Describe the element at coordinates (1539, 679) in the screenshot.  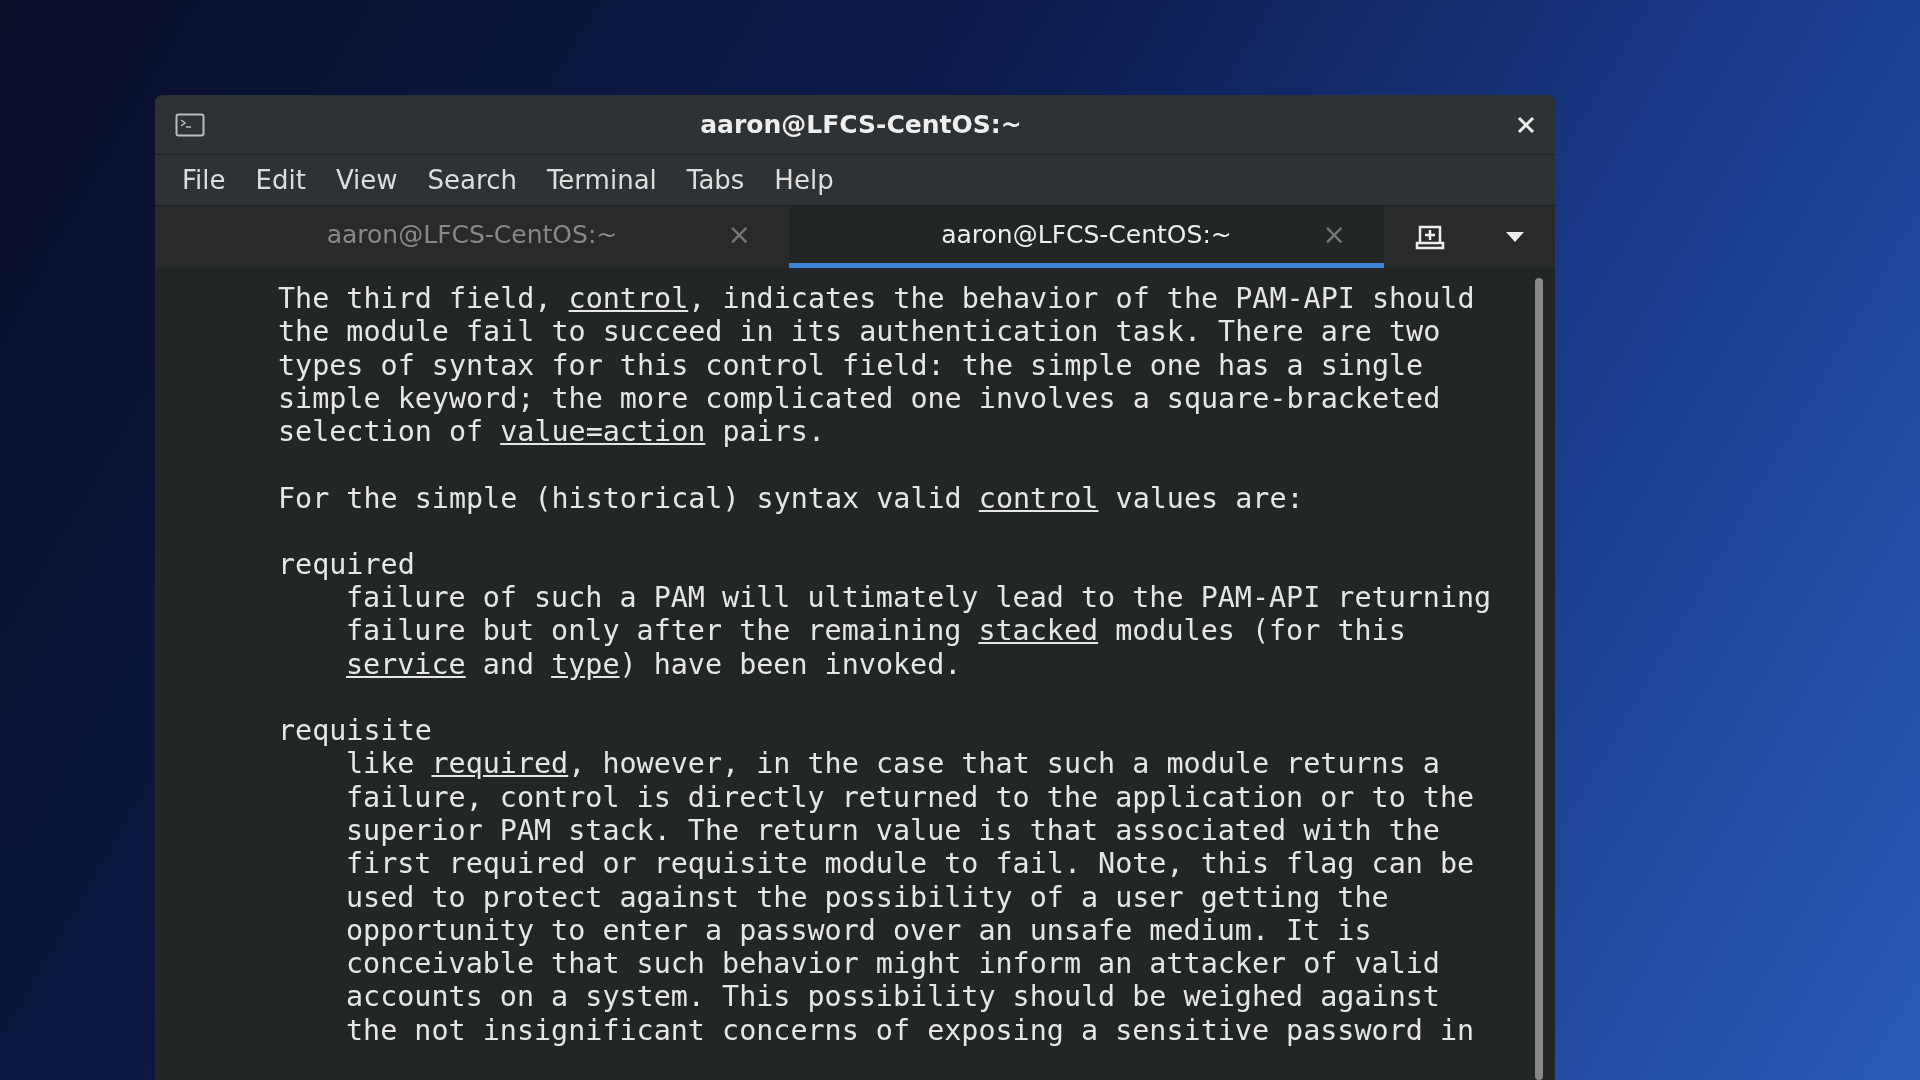
I see `scrollbar` at that location.